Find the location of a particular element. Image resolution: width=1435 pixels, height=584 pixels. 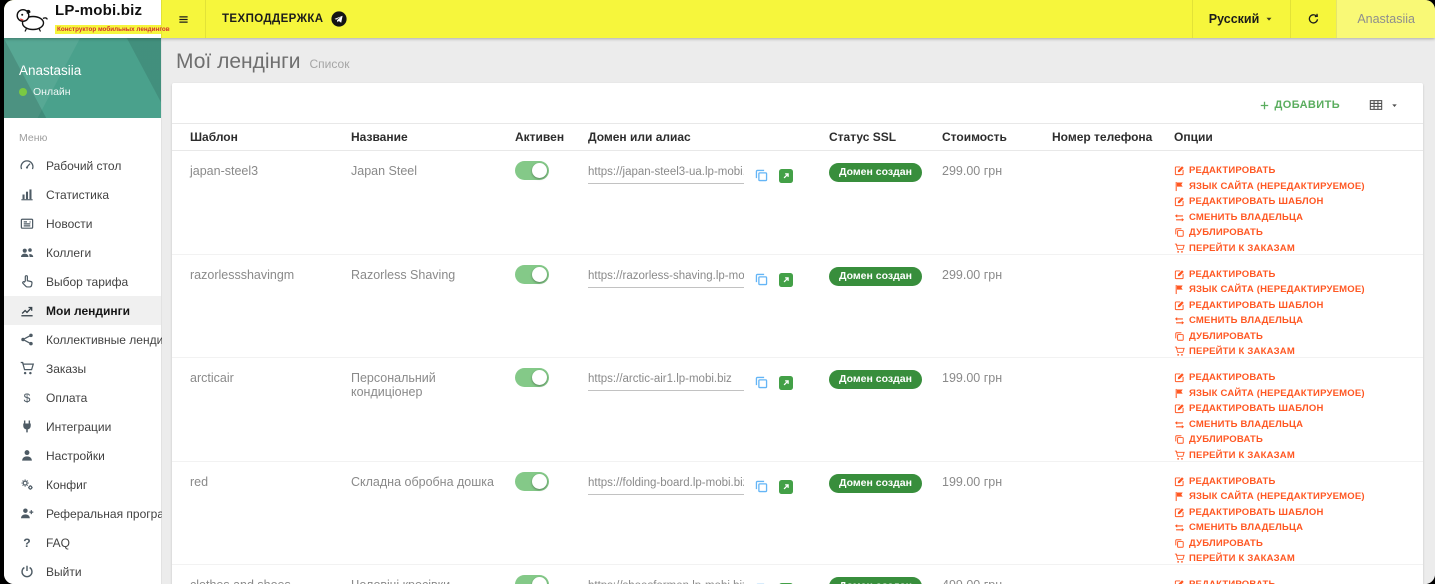

ssl-status-badge: Домен создан is located at coordinates (875, 276).